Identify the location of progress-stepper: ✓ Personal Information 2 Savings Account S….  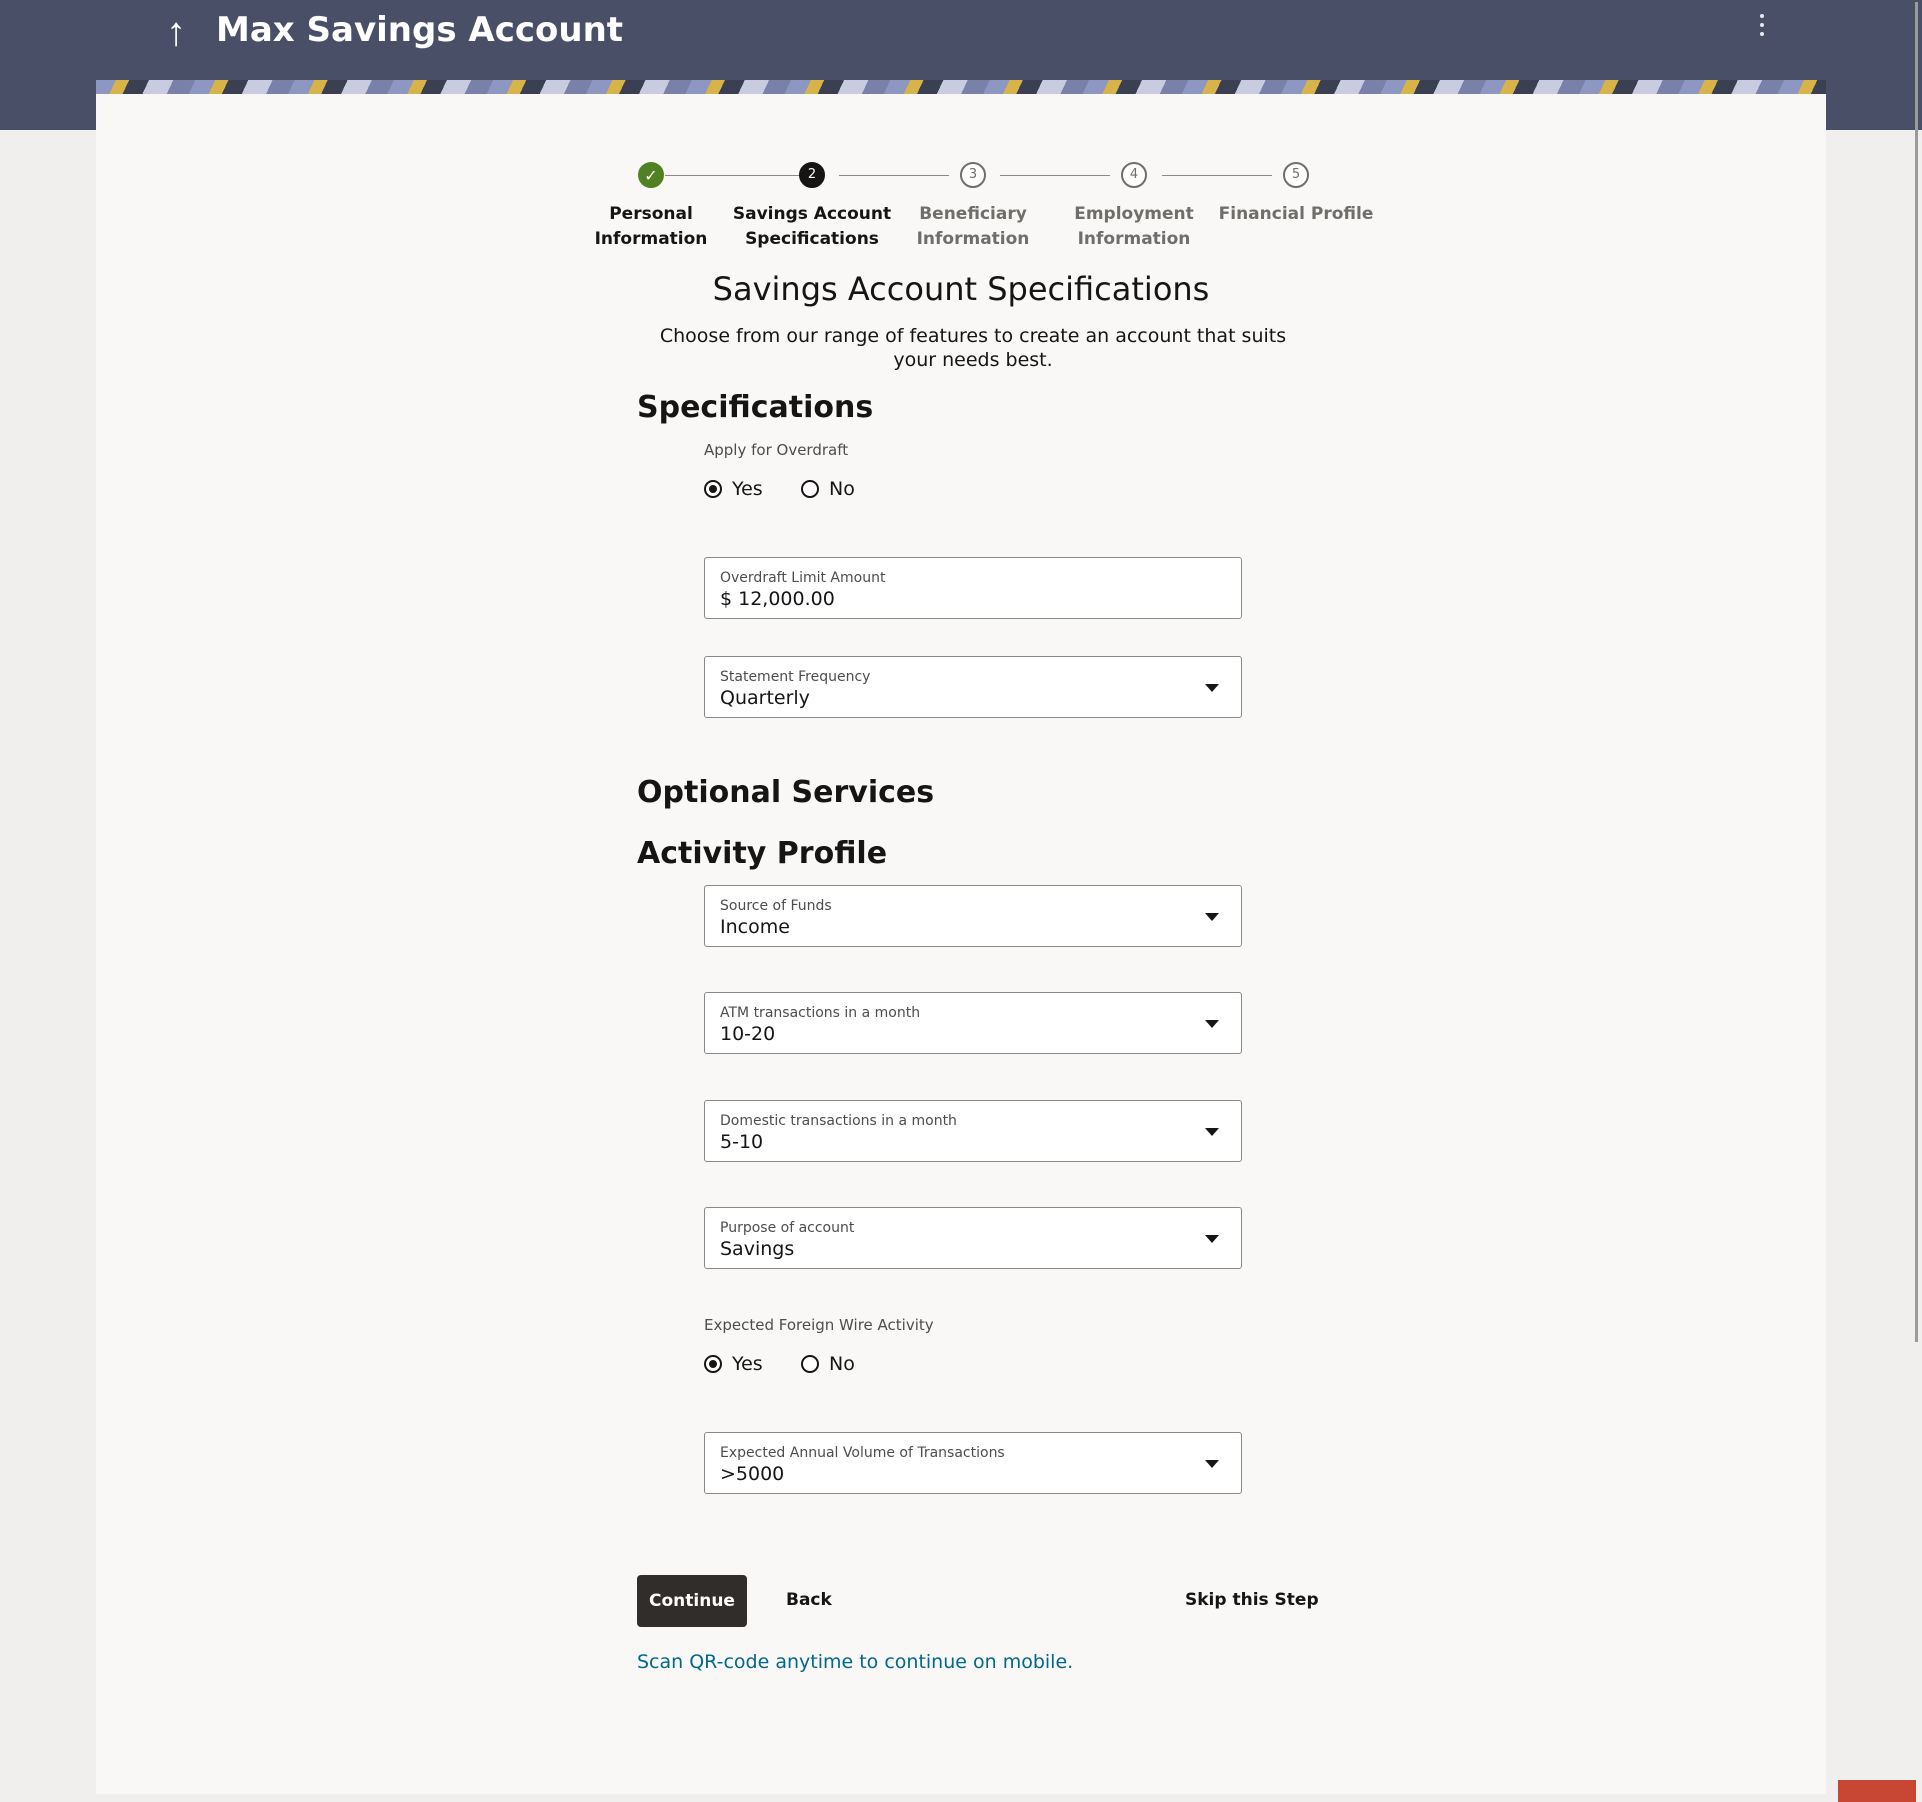
(961, 212).